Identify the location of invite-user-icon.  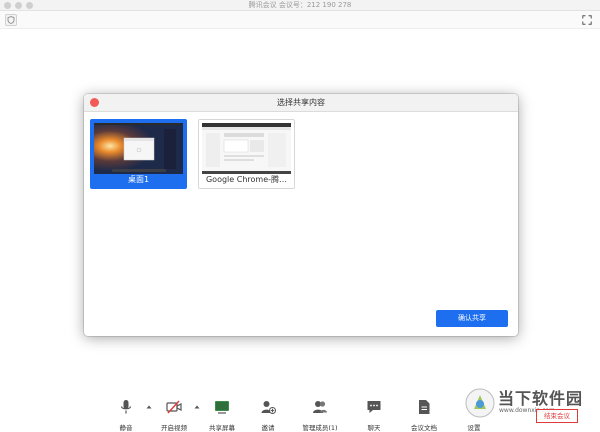
(268, 407).